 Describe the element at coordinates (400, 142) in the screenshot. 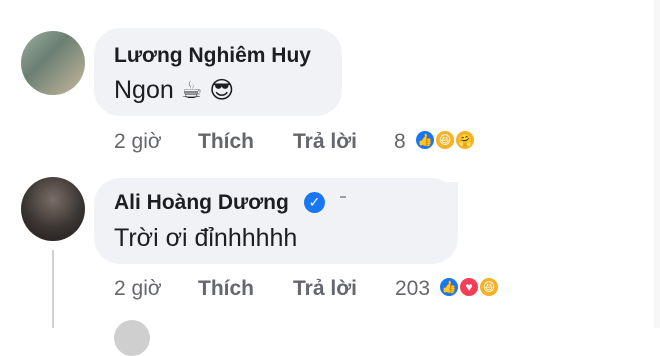

I see `reaction-count: 8` at that location.